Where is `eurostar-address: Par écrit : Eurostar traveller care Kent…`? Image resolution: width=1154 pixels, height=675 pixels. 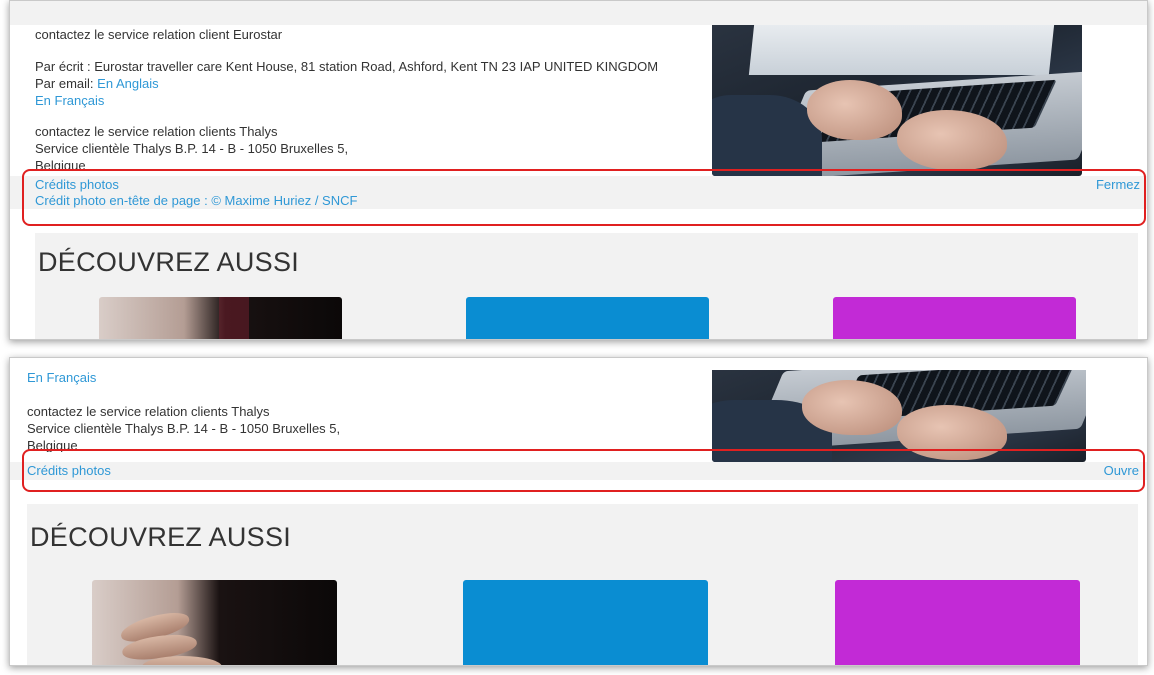 eurostar-address: Par écrit : Eurostar traveller care Kent… is located at coordinates (347, 66).